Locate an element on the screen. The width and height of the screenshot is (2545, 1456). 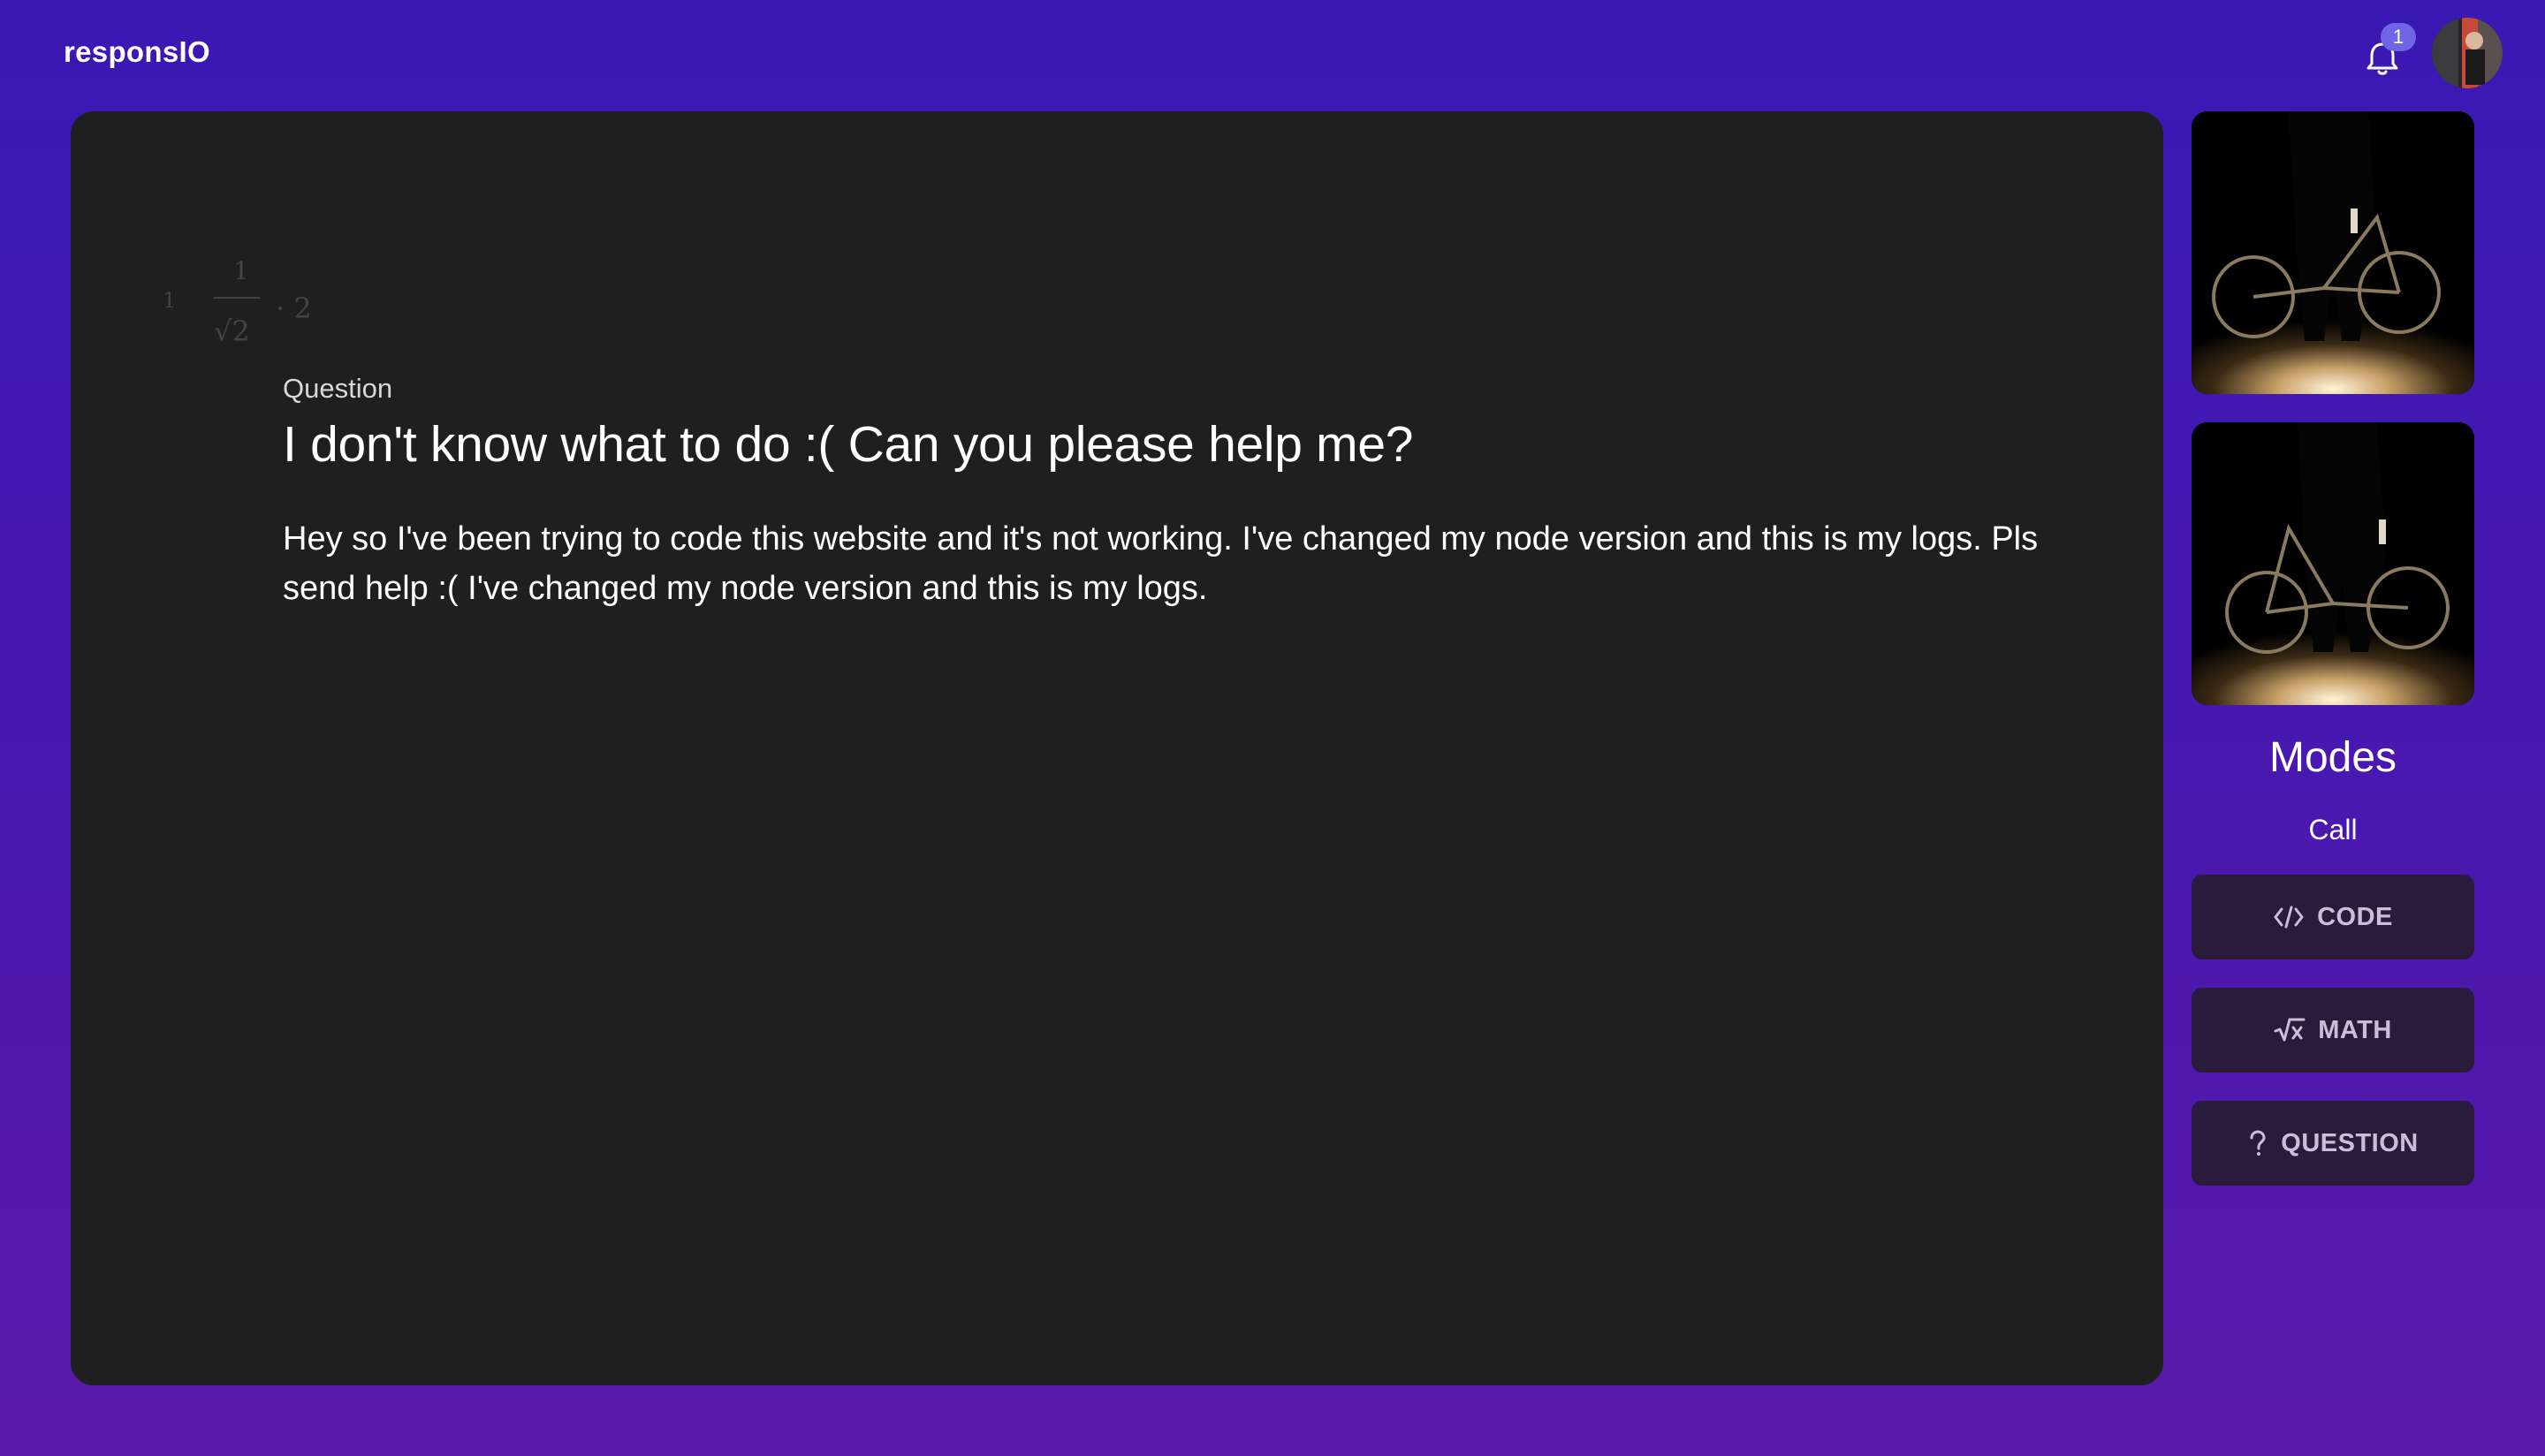
math-mode-button: MATH is located at coordinates (2333, 1030).